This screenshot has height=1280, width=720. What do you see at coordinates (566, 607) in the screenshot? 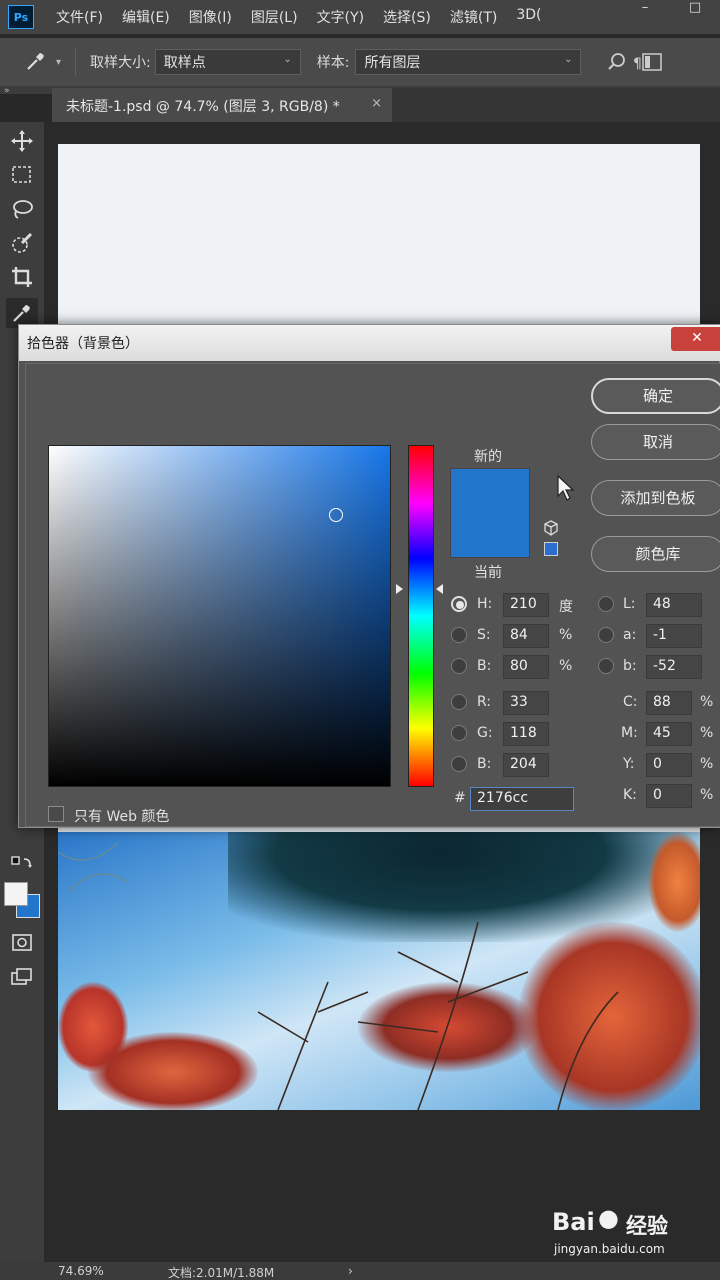
I see `hue-unit: 度` at bounding box center [566, 607].